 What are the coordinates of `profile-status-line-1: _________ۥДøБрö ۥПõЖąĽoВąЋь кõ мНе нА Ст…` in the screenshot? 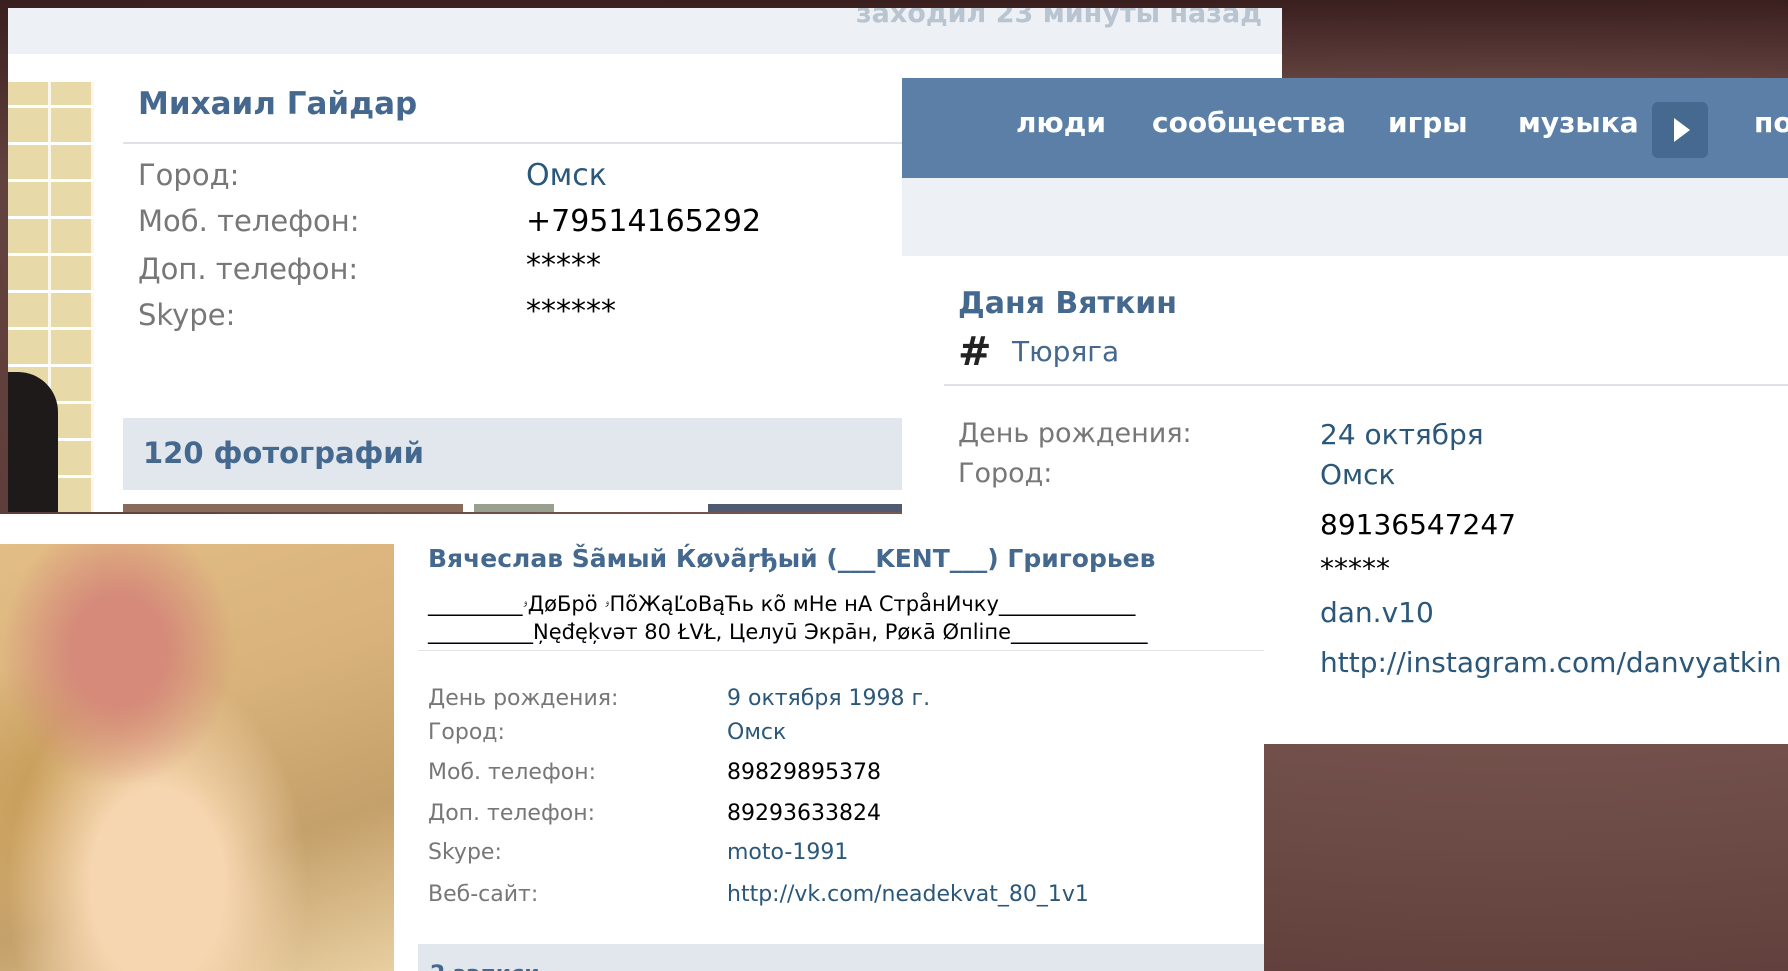 It's located at (781, 604).